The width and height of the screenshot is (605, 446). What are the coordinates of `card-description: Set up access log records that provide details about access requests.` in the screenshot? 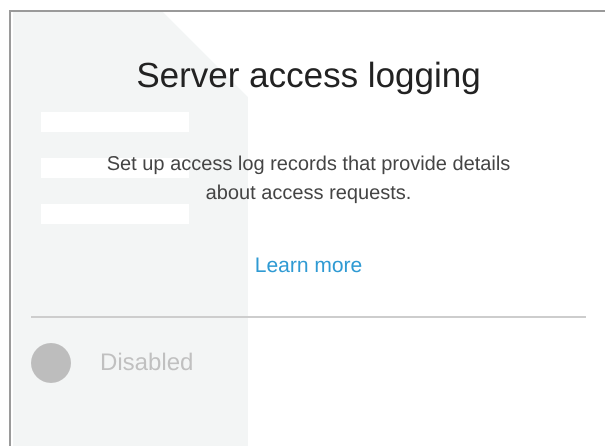 It's located at (309, 179).